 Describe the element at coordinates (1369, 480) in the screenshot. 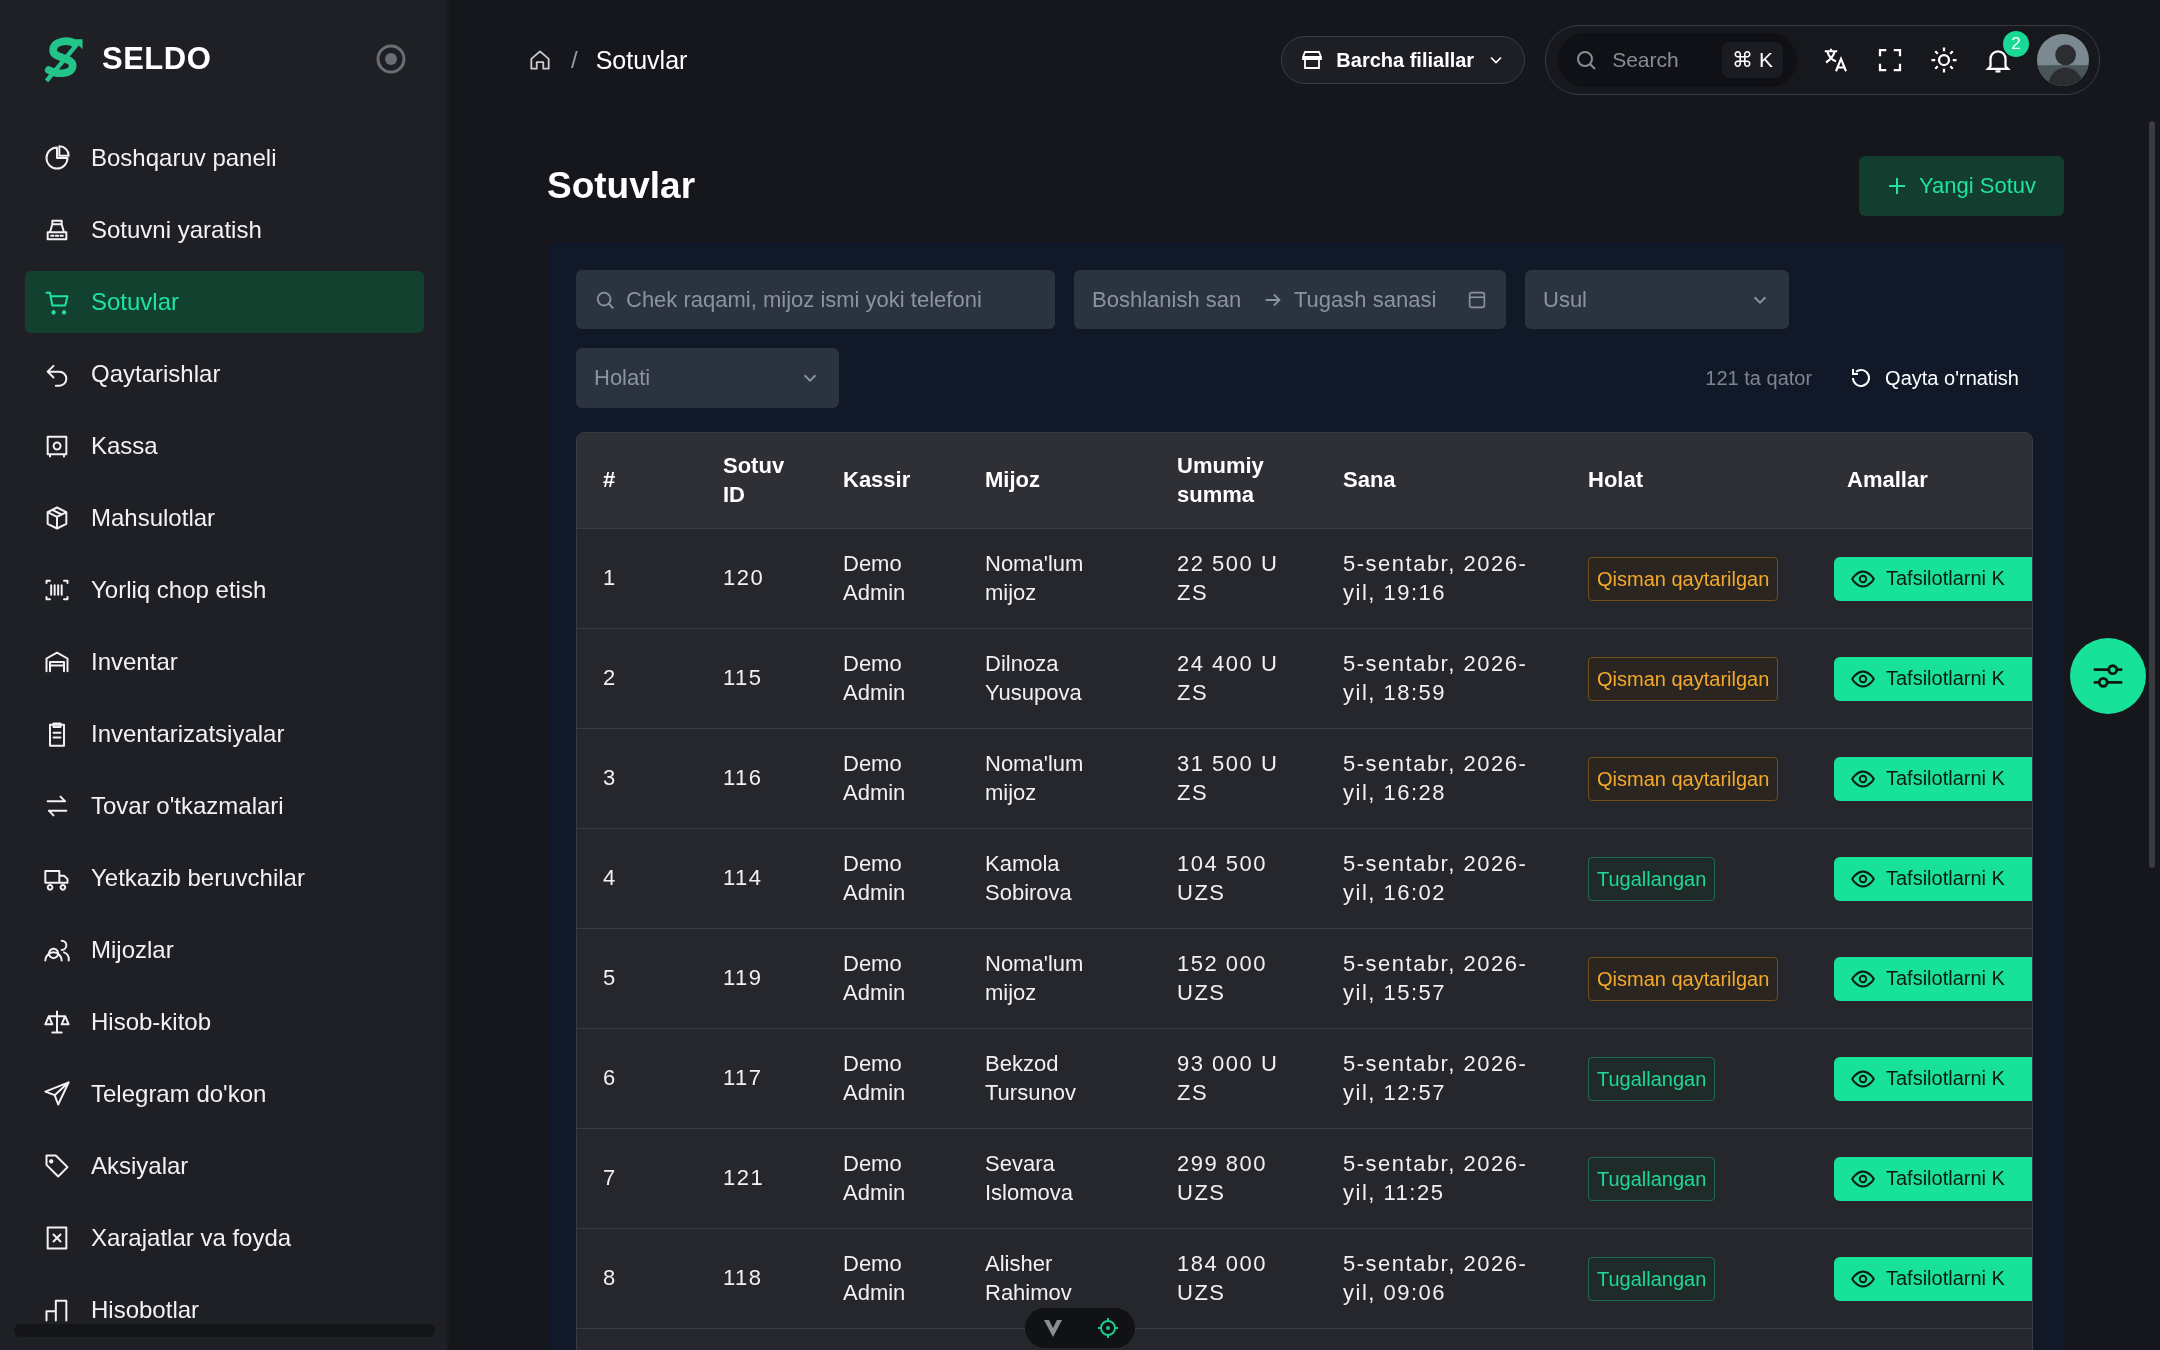

I see `column-header: Sana` at that location.